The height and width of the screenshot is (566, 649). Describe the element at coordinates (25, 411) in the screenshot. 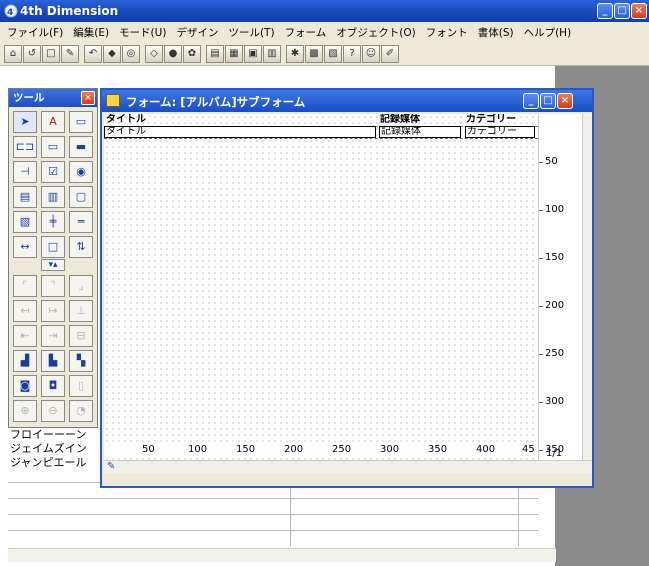

I see `zoom-icon: ⊕` at that location.